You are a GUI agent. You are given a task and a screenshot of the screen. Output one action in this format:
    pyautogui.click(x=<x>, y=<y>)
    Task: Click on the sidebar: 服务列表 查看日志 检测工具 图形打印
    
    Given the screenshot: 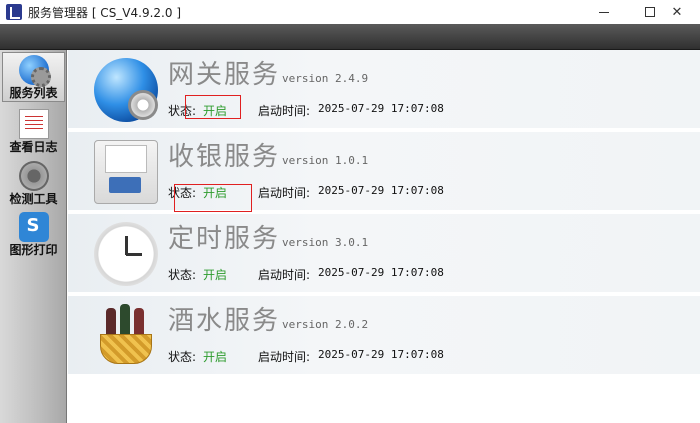 What is the action you would take?
    pyautogui.click(x=33, y=236)
    